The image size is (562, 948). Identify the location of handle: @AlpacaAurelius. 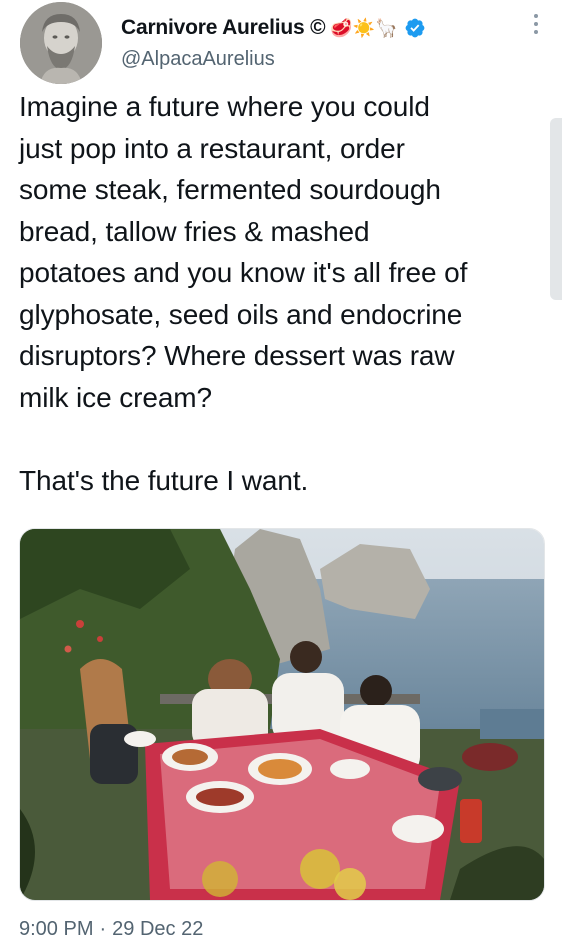
(273, 59).